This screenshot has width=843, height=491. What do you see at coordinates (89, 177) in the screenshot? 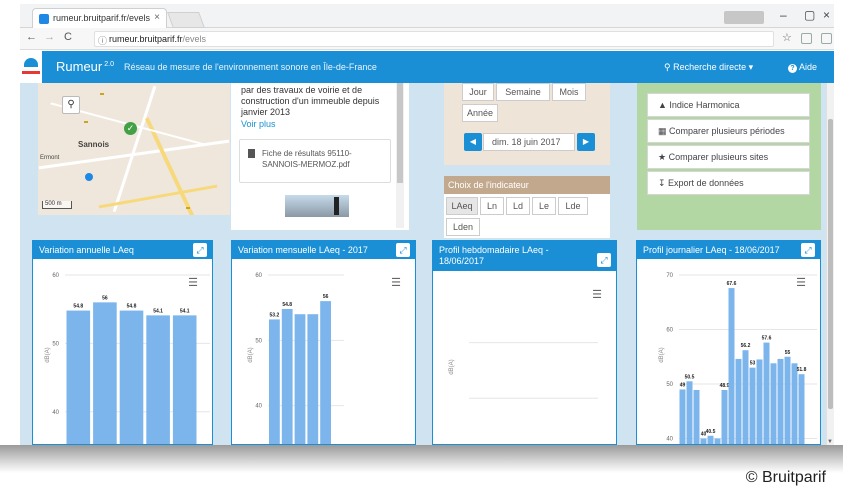
I see `station-dot-icon` at bounding box center [89, 177].